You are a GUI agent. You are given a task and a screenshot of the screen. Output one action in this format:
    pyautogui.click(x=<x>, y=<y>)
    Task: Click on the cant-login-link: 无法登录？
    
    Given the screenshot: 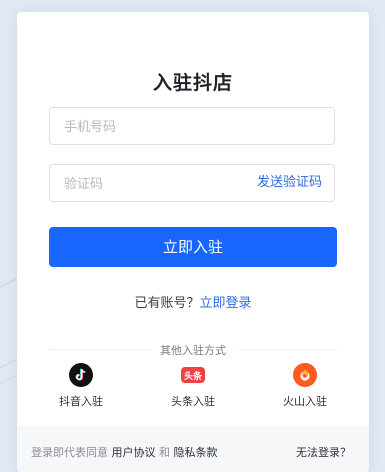 What is the action you would take?
    pyautogui.click(x=323, y=452)
    